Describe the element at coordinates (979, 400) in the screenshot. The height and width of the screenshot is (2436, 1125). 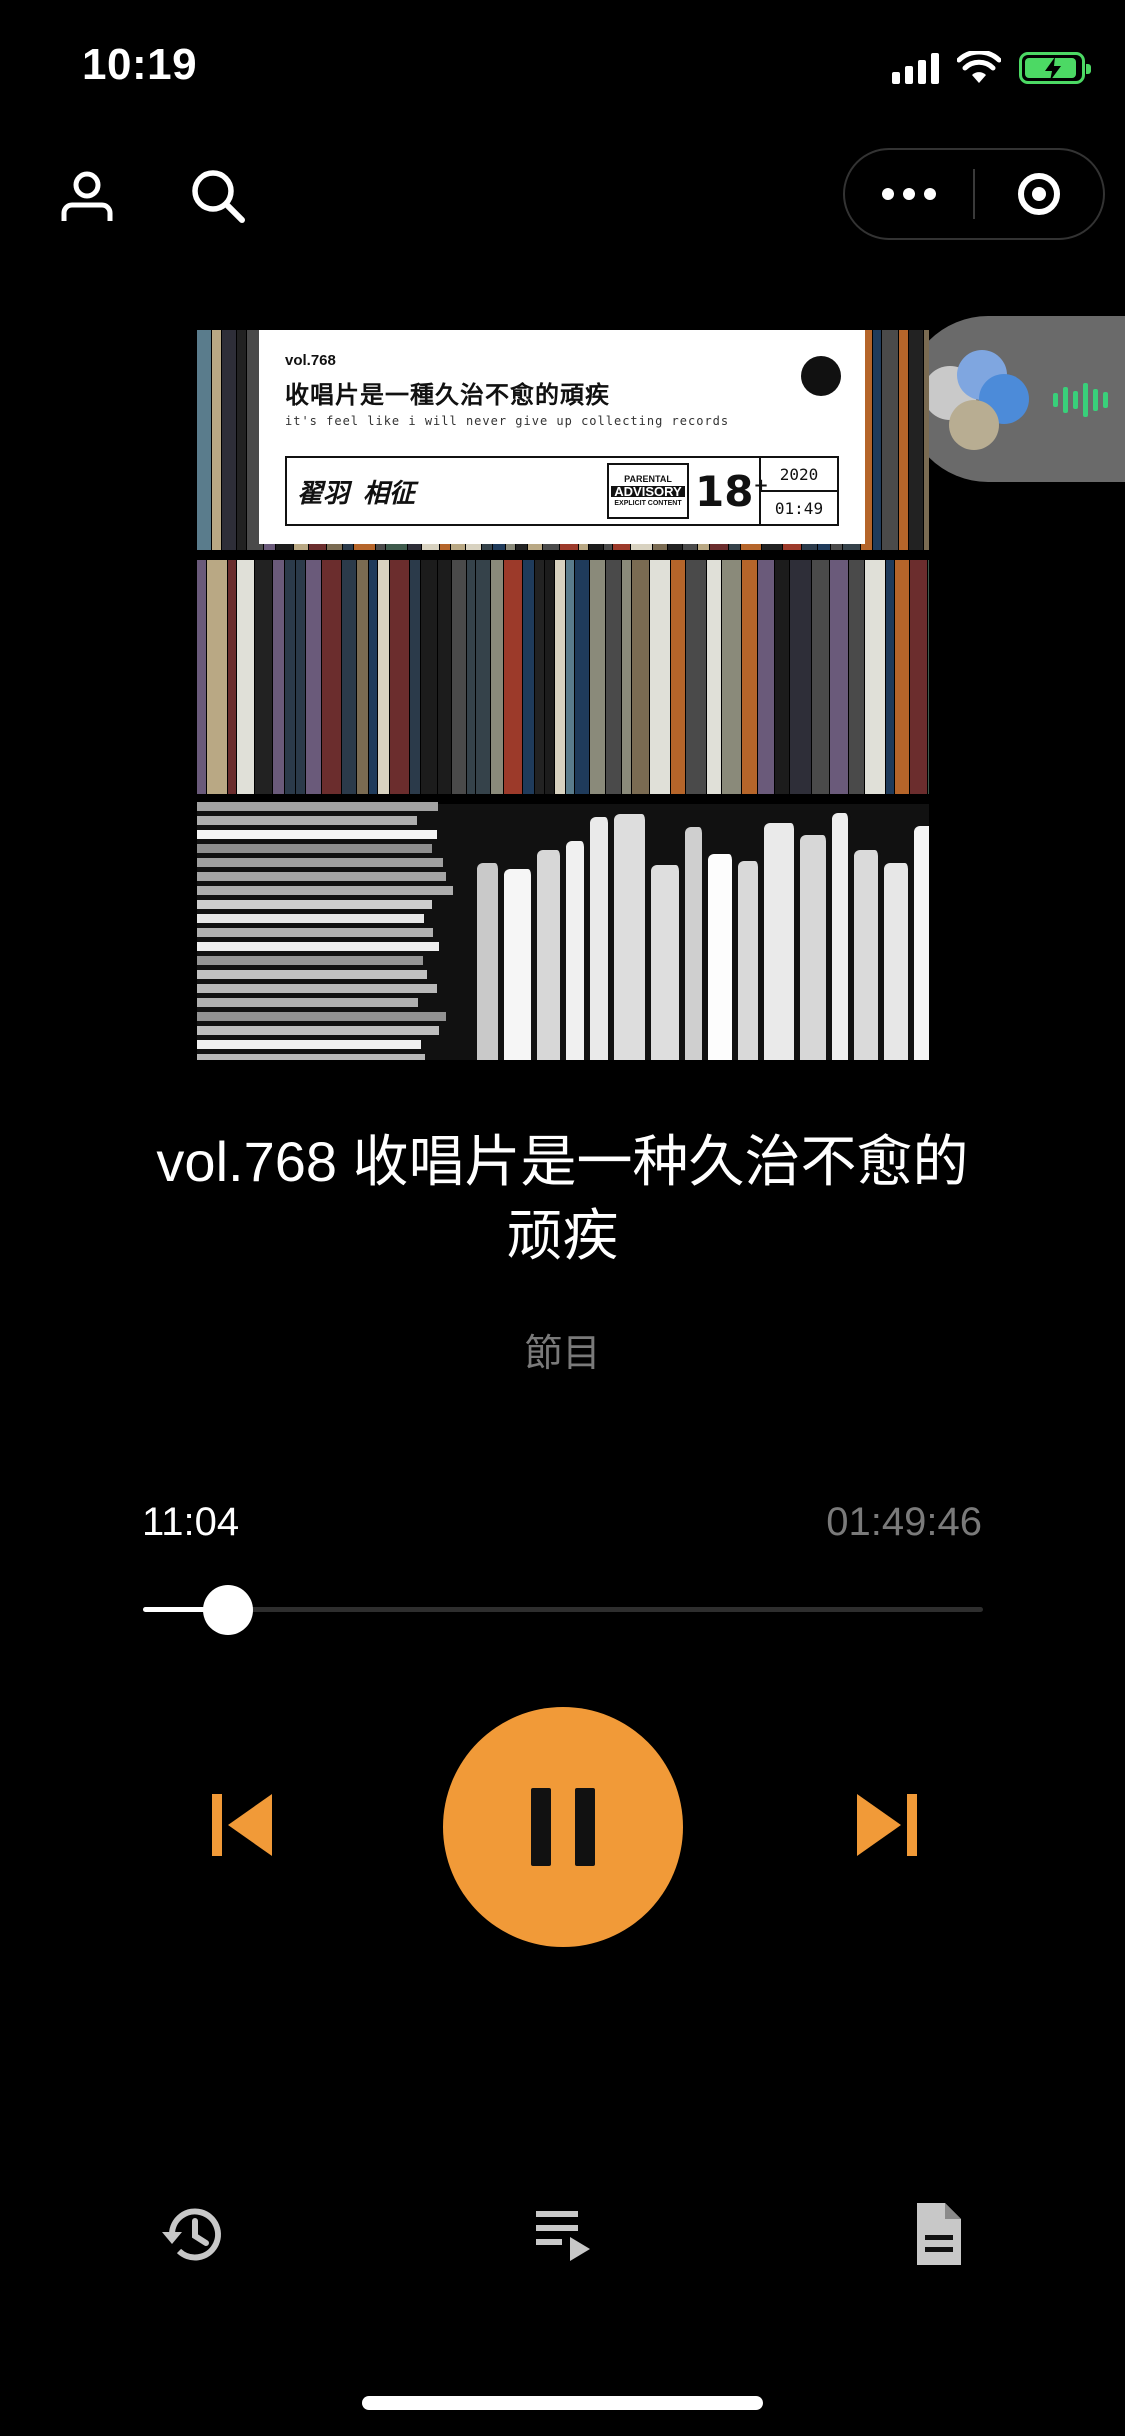
I see `podcast-avatar` at that location.